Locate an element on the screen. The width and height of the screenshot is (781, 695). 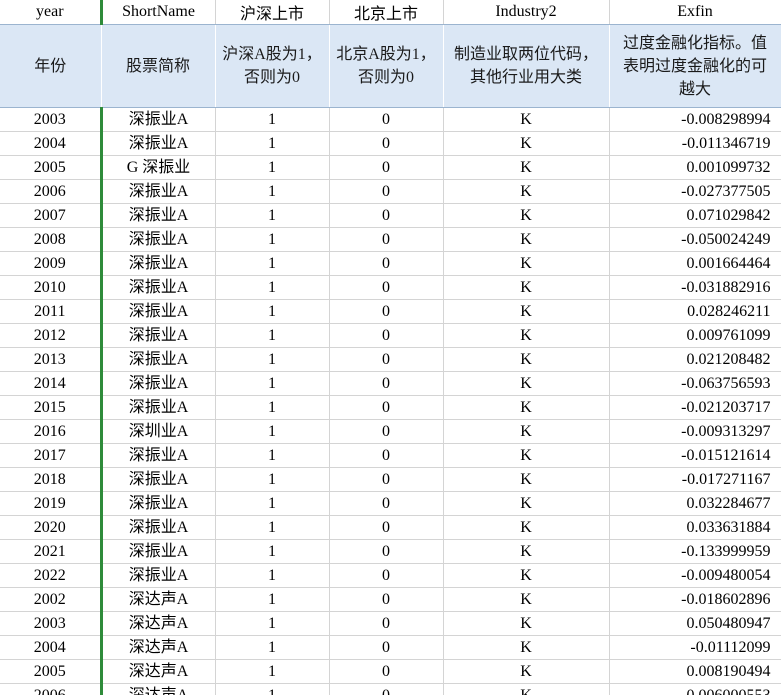
year-cell: 2013 is located at coordinates (51, 359).